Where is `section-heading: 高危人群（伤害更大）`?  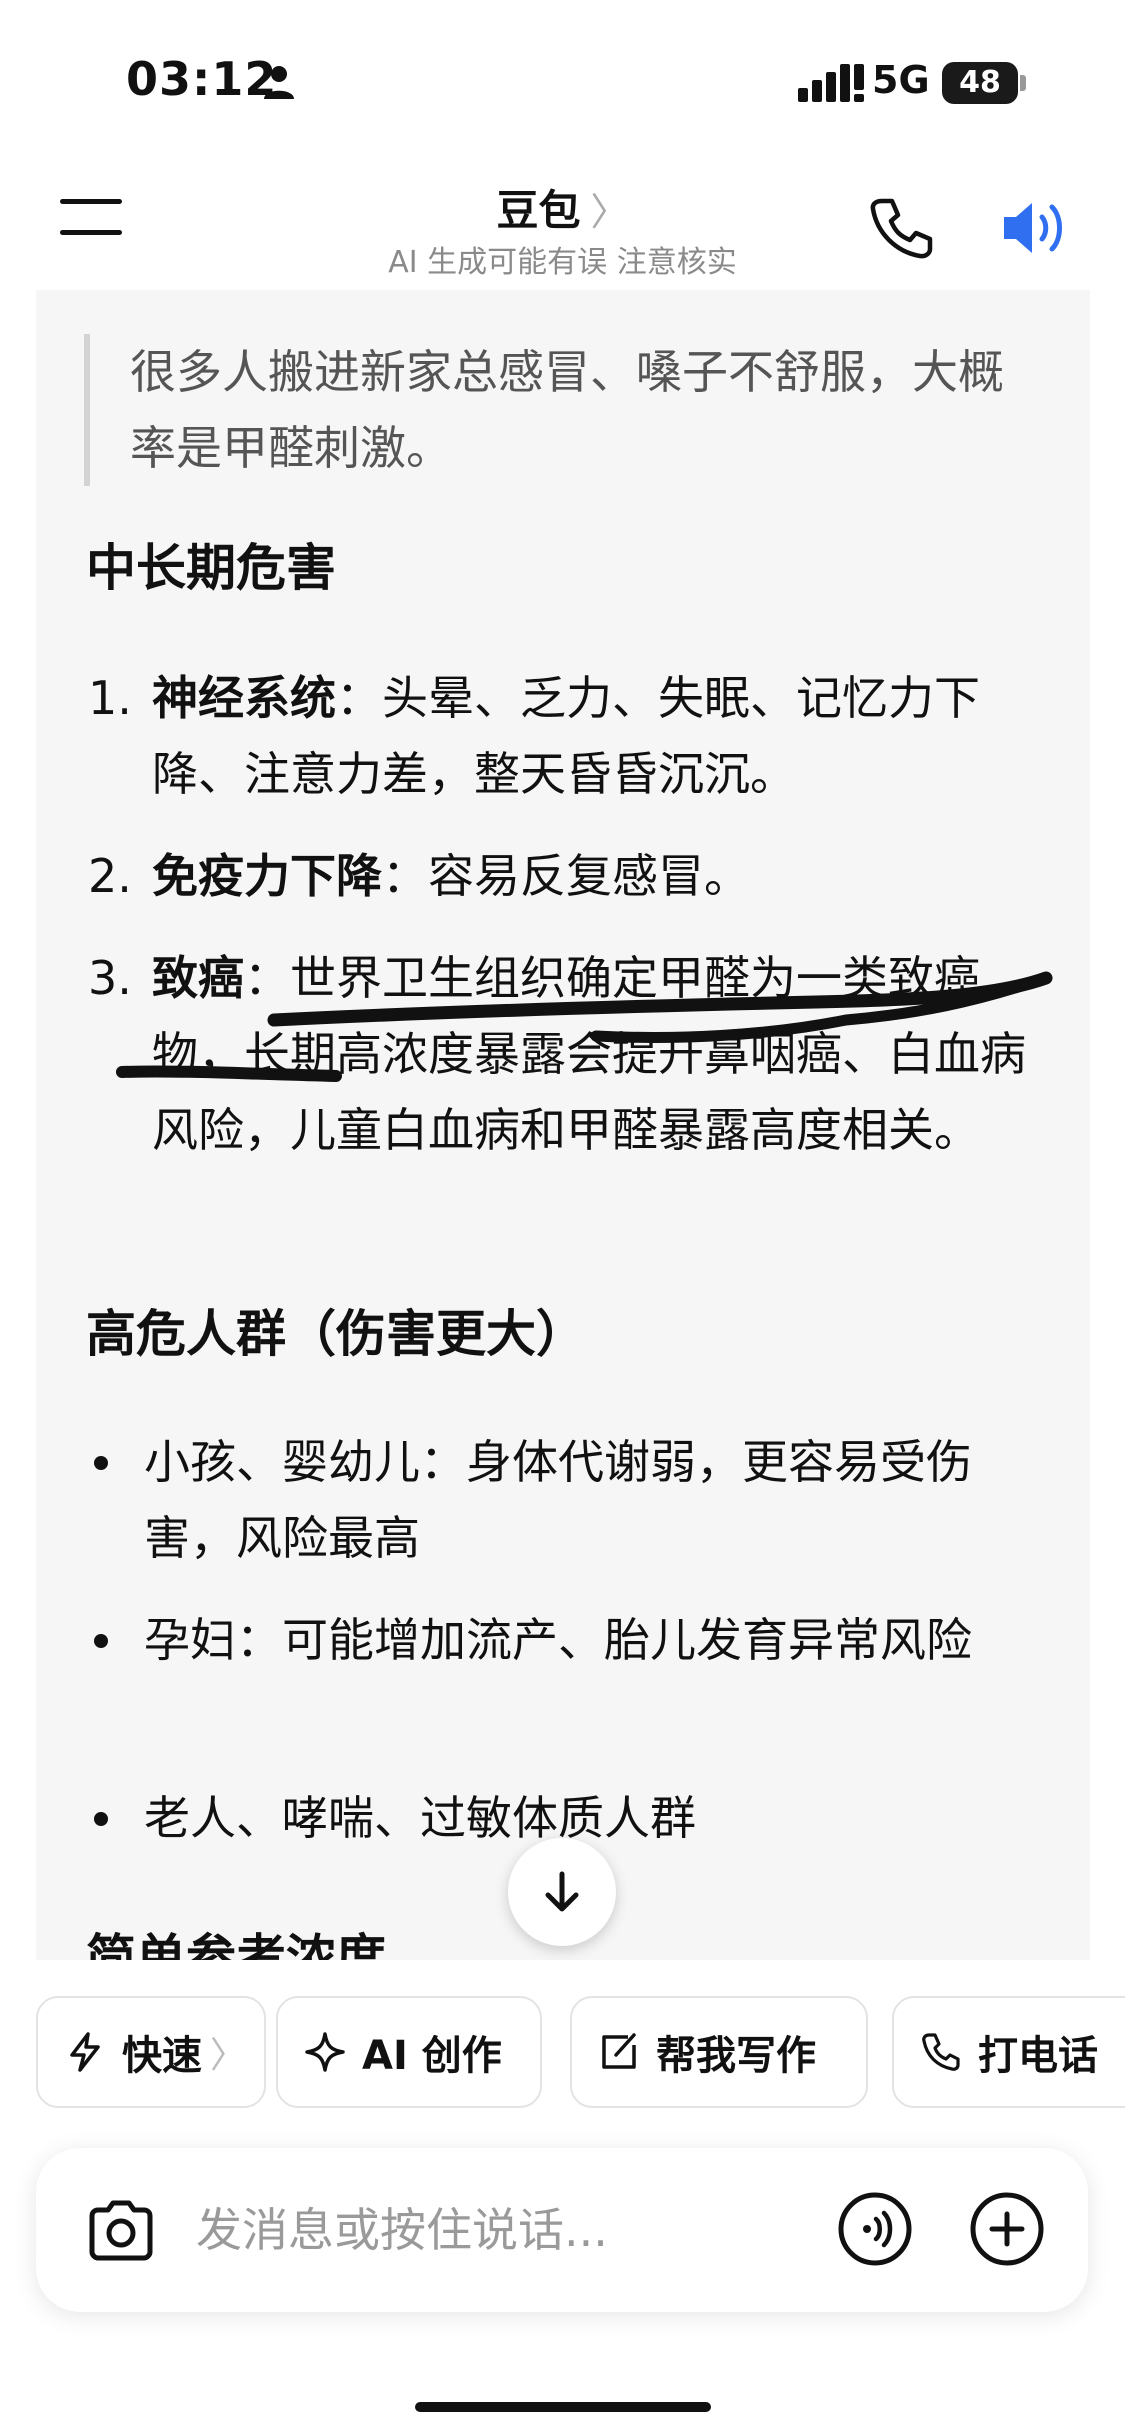 section-heading: 高危人群（伤害更大） is located at coordinates (336, 1334).